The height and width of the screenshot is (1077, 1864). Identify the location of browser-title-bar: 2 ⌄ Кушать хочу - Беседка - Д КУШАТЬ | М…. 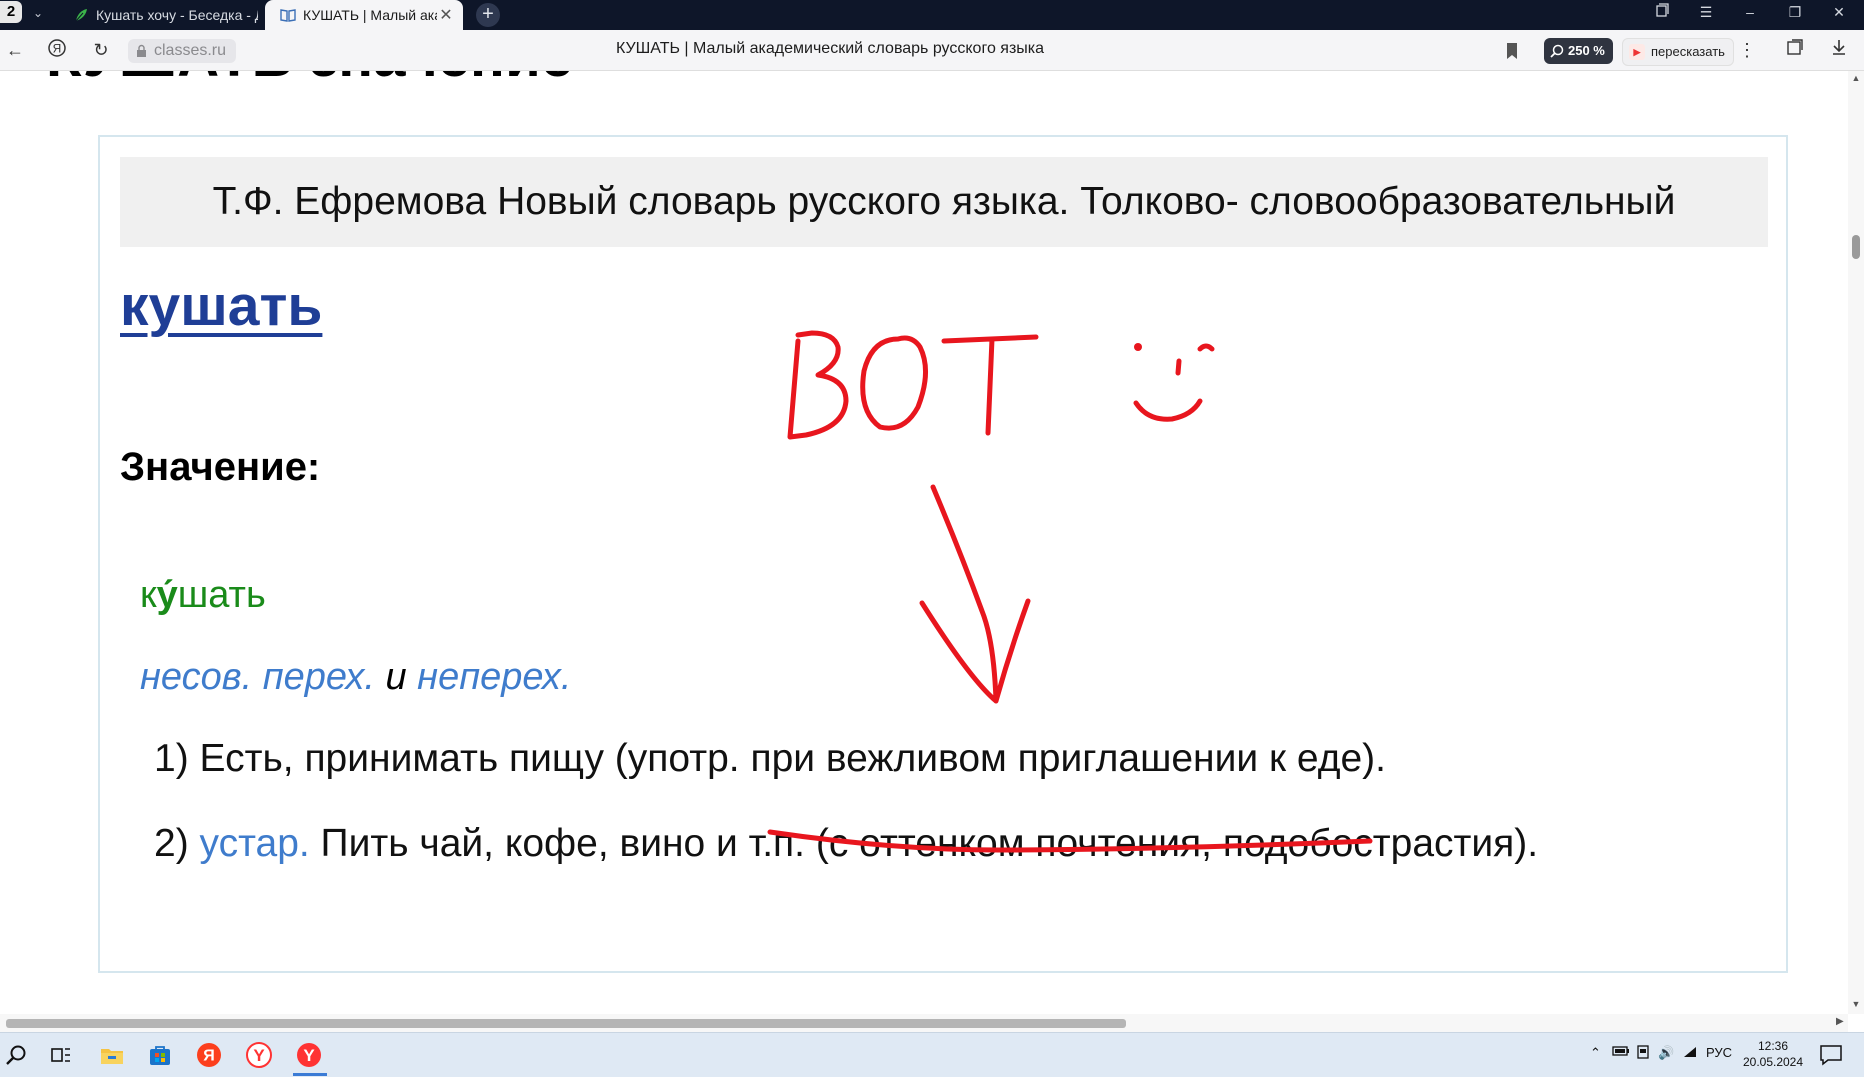
(932, 15).